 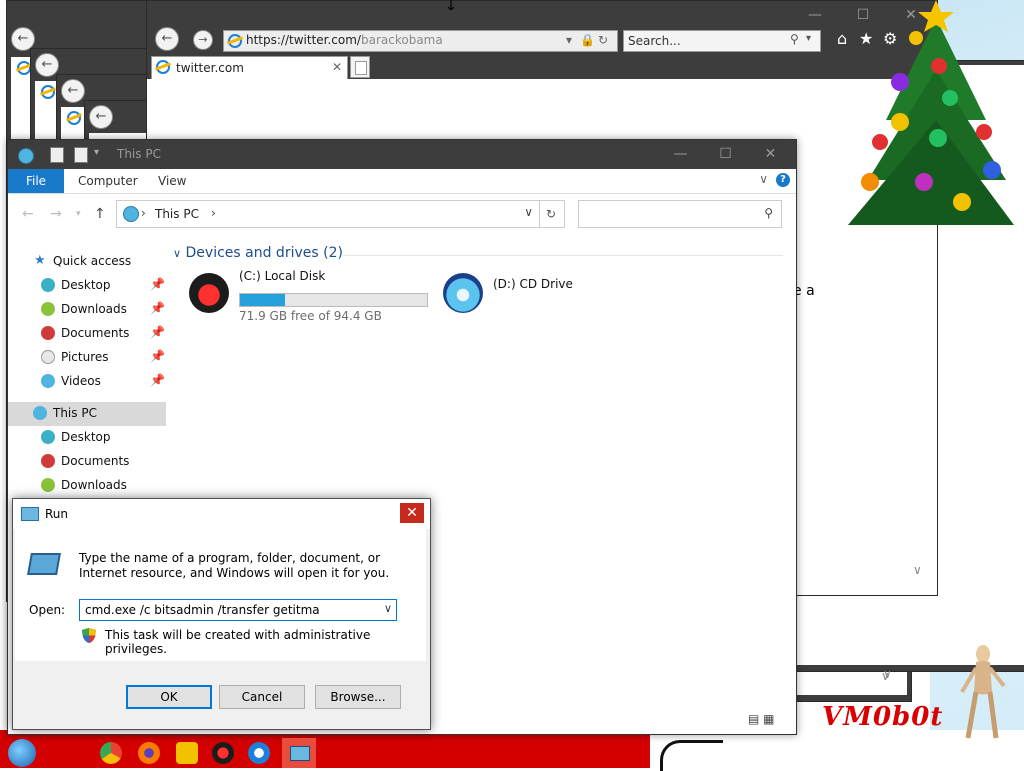 What do you see at coordinates (48, 381) in the screenshot?
I see `videos-icon` at bounding box center [48, 381].